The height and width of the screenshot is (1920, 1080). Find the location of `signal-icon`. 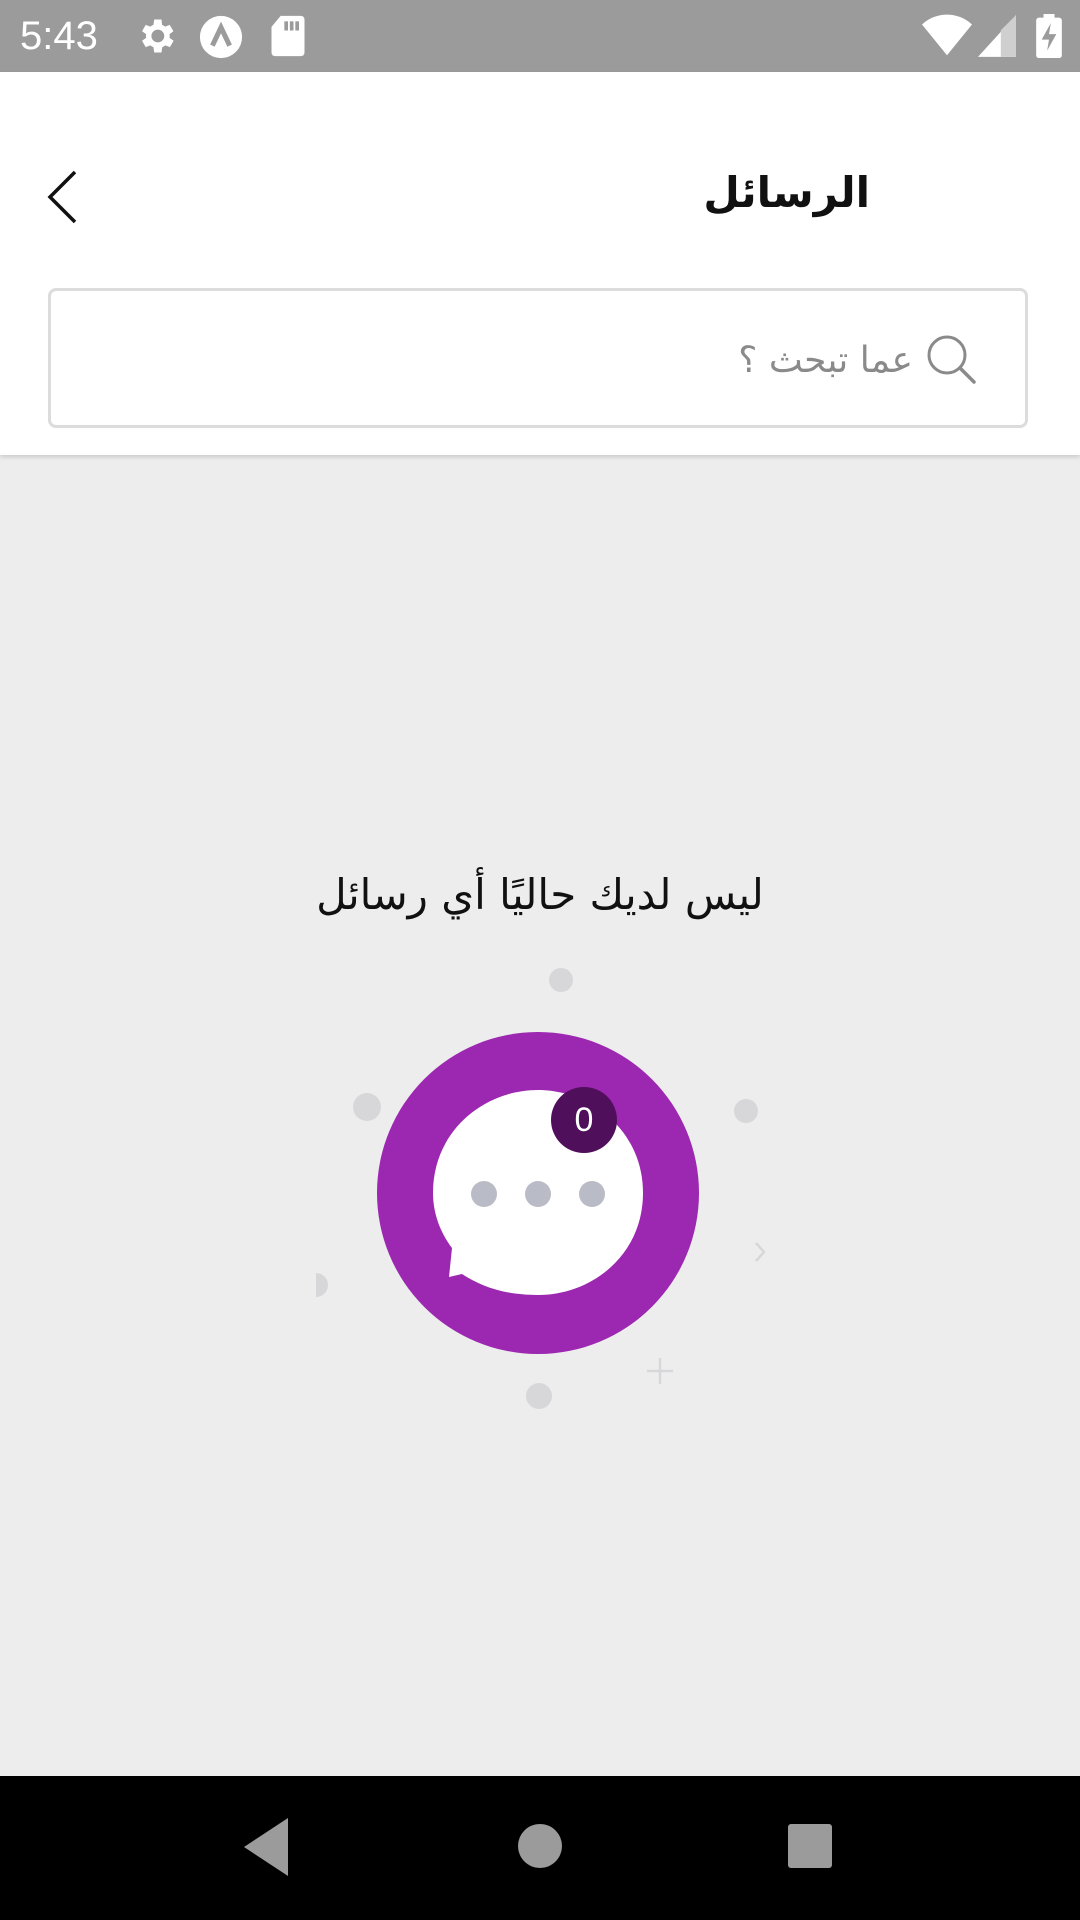

signal-icon is located at coordinates (997, 38).